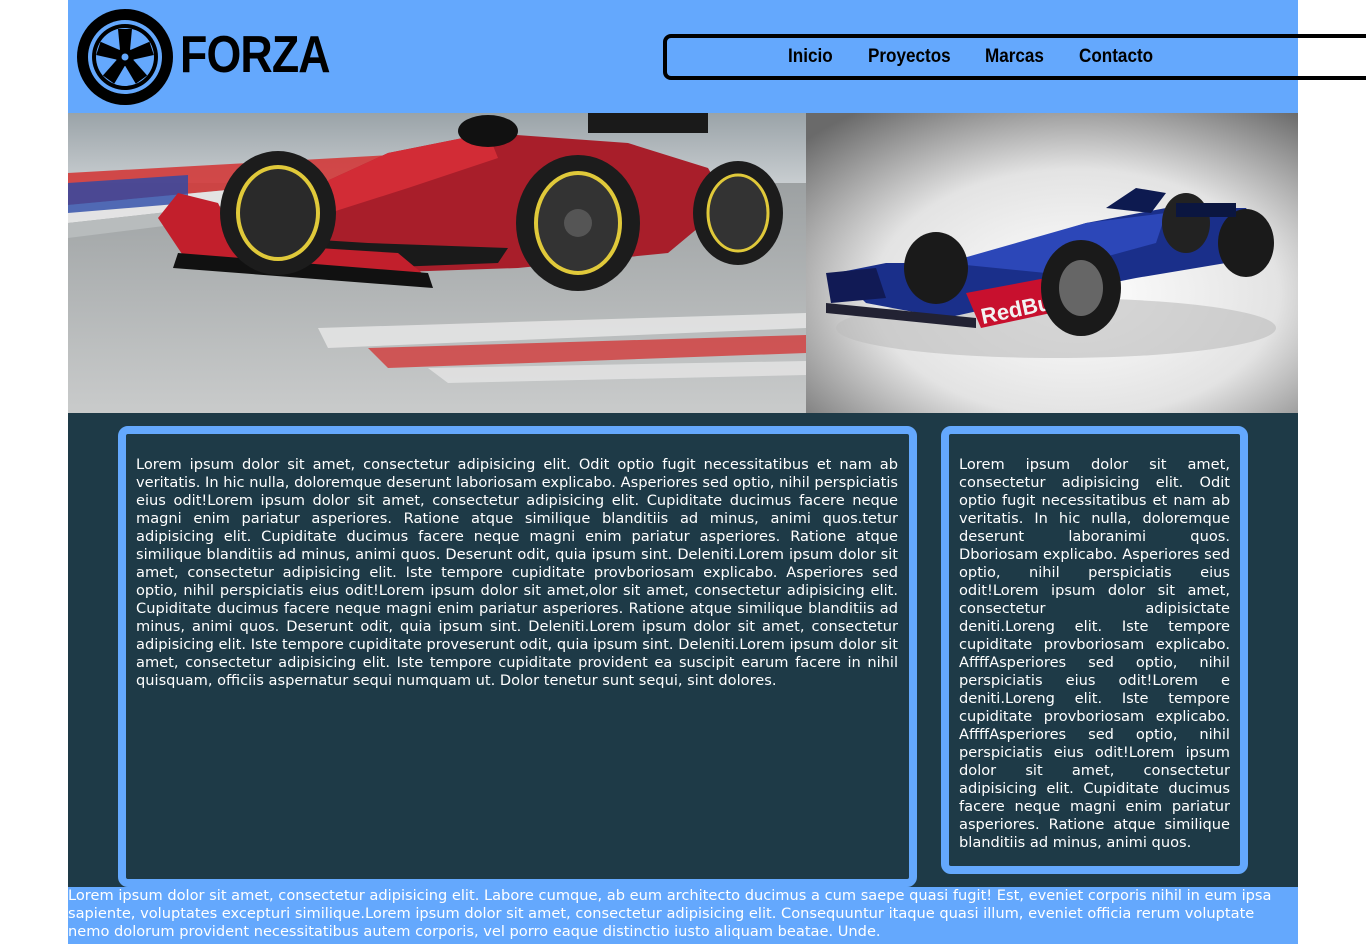  Describe the element at coordinates (810, 57) in the screenshot. I see `nav-item-inicio: Inicio` at that location.